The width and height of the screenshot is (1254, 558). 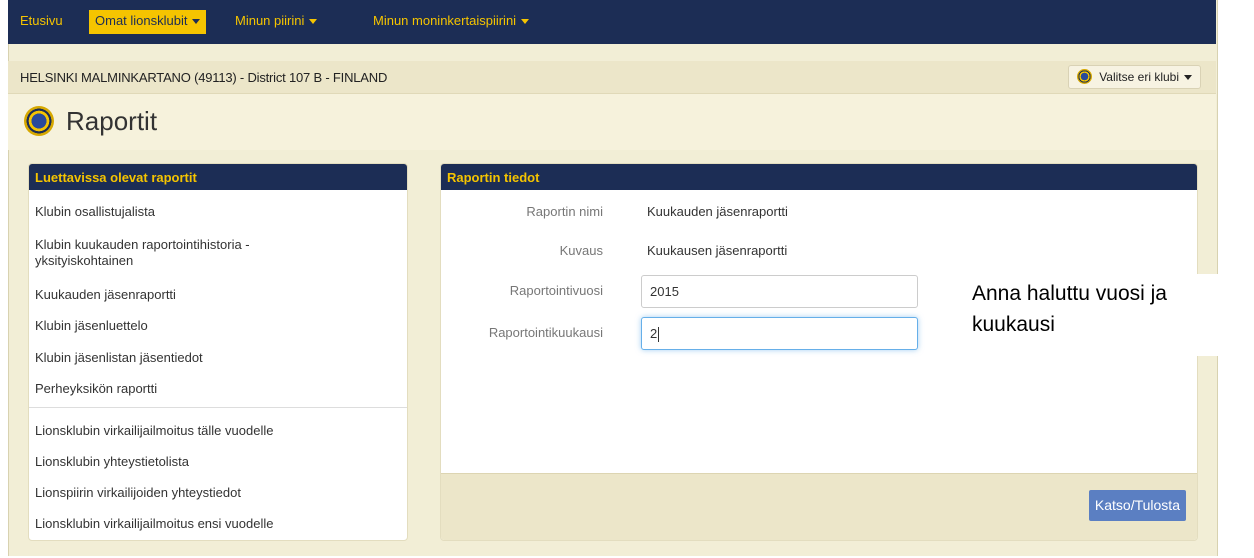 What do you see at coordinates (451, 22) in the screenshot?
I see `nav-minun-moninkertaispiirini: Minun moninkertaispiirini` at bounding box center [451, 22].